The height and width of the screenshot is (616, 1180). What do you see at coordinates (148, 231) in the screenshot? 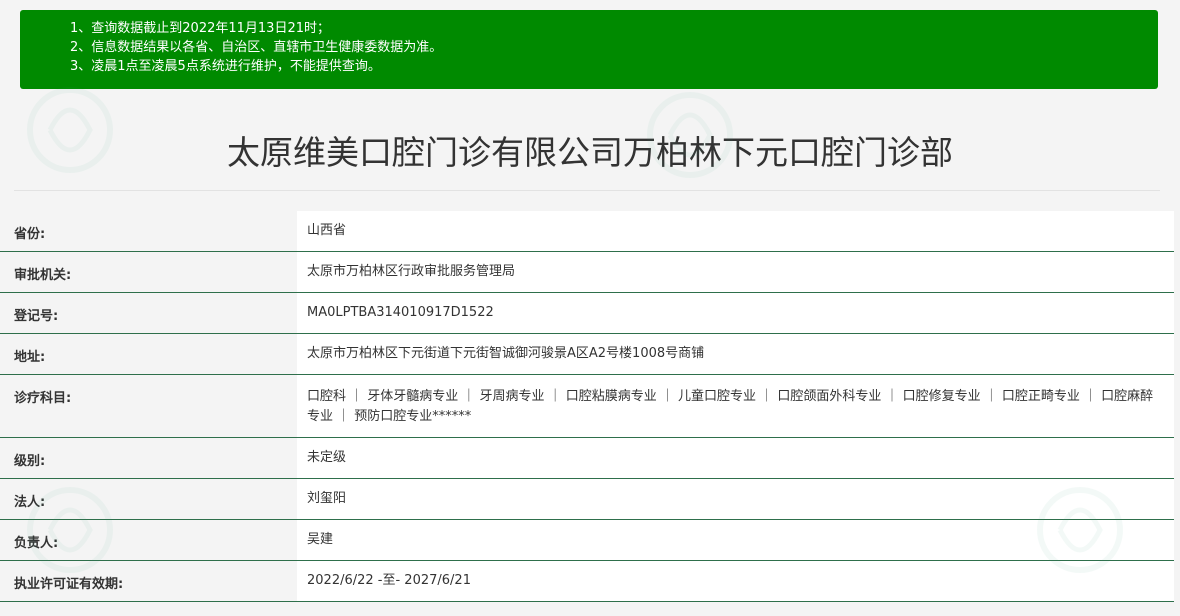
I see `province-label: 省份:` at bounding box center [148, 231].